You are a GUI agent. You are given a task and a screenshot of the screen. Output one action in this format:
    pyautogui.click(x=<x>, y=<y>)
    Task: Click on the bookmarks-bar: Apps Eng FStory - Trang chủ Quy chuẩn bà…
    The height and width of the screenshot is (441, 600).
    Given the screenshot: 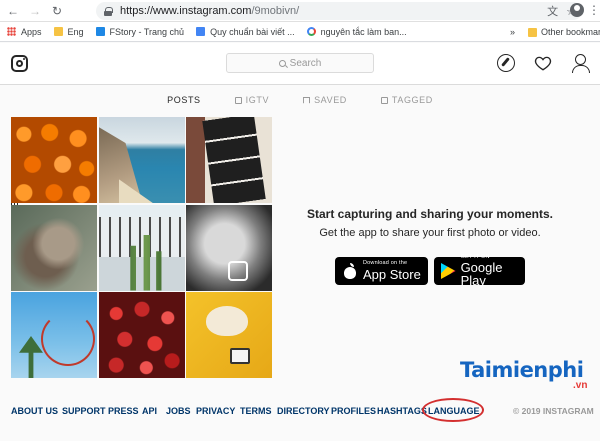 What is the action you would take?
    pyautogui.click(x=300, y=32)
    